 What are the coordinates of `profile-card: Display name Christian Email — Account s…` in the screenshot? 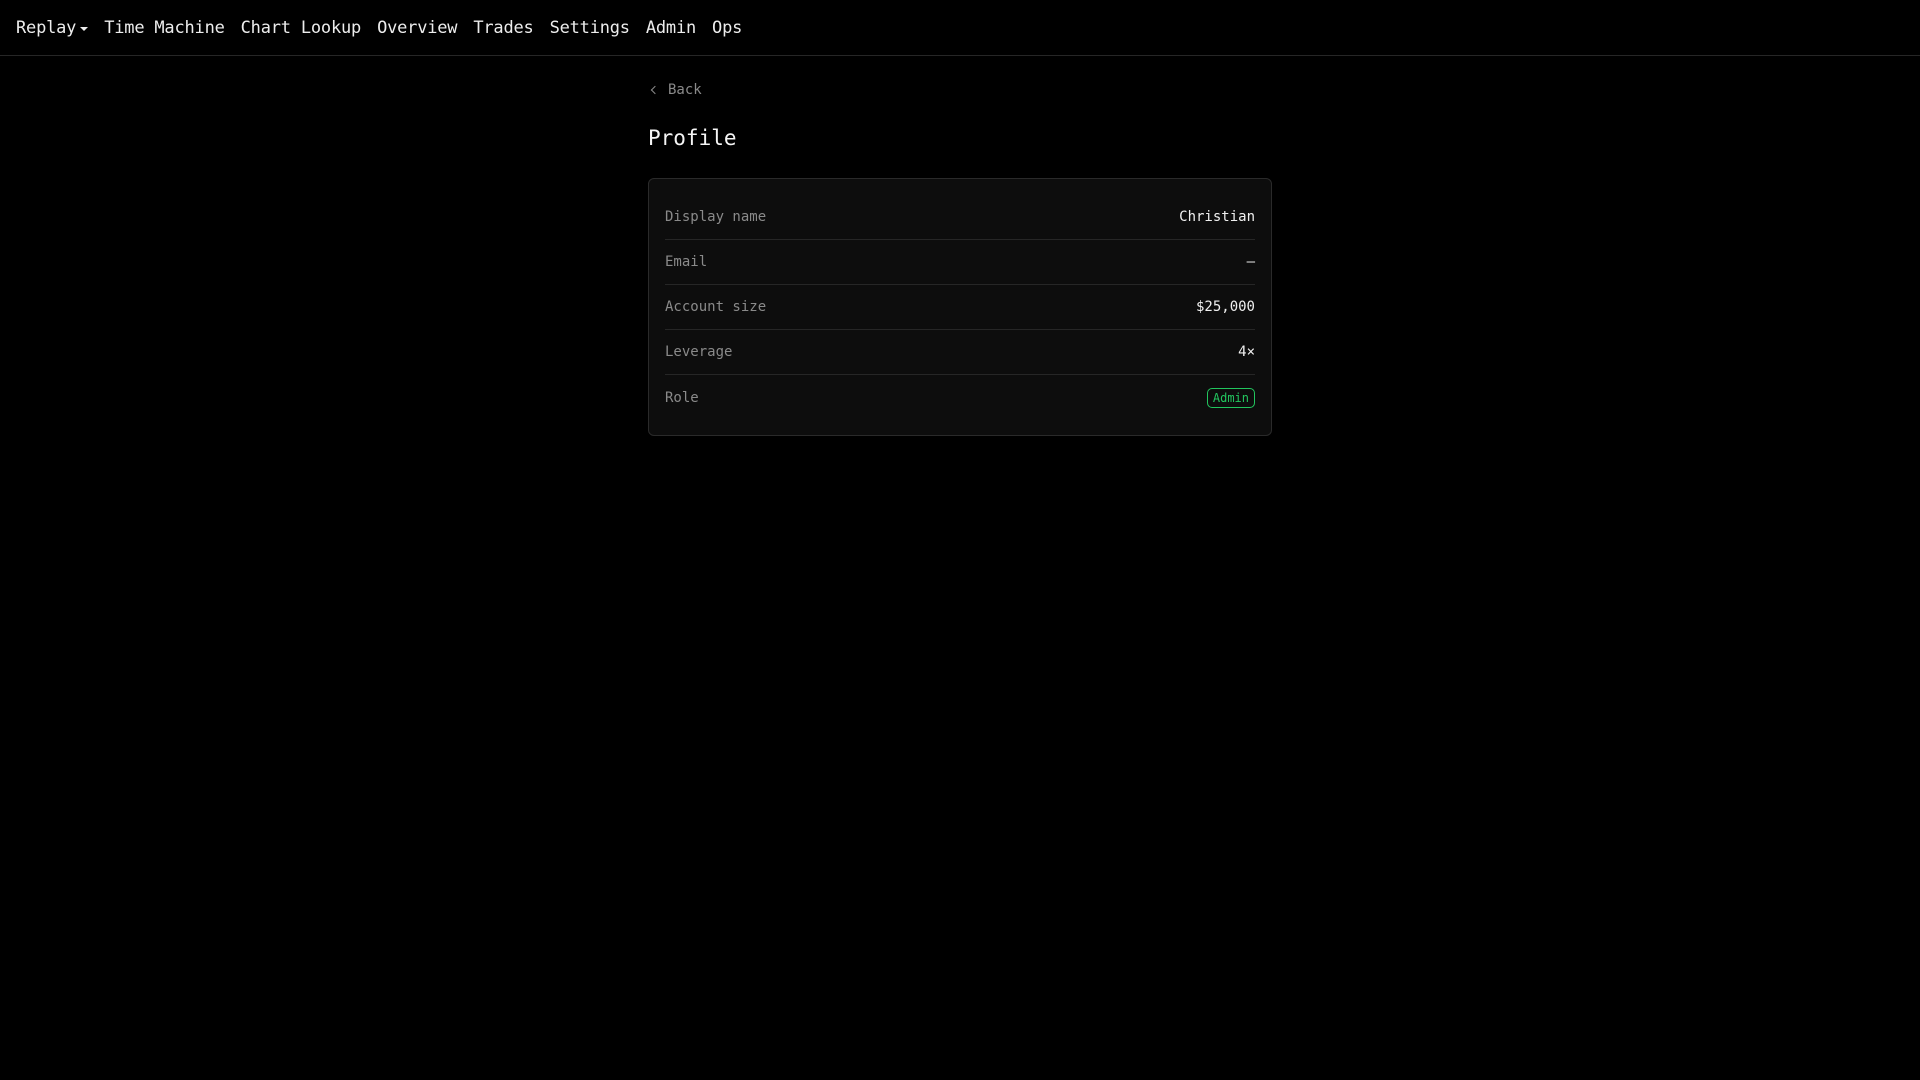 It's located at (960, 307).